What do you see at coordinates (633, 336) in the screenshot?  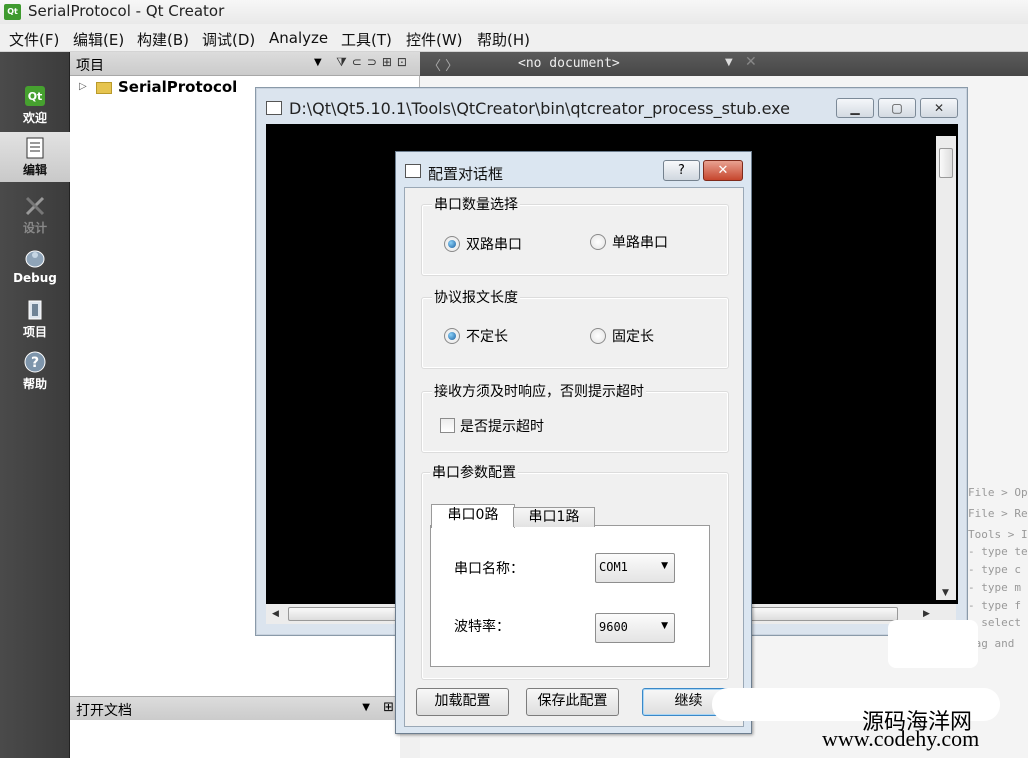 I see `radio-label: 固定长` at bounding box center [633, 336].